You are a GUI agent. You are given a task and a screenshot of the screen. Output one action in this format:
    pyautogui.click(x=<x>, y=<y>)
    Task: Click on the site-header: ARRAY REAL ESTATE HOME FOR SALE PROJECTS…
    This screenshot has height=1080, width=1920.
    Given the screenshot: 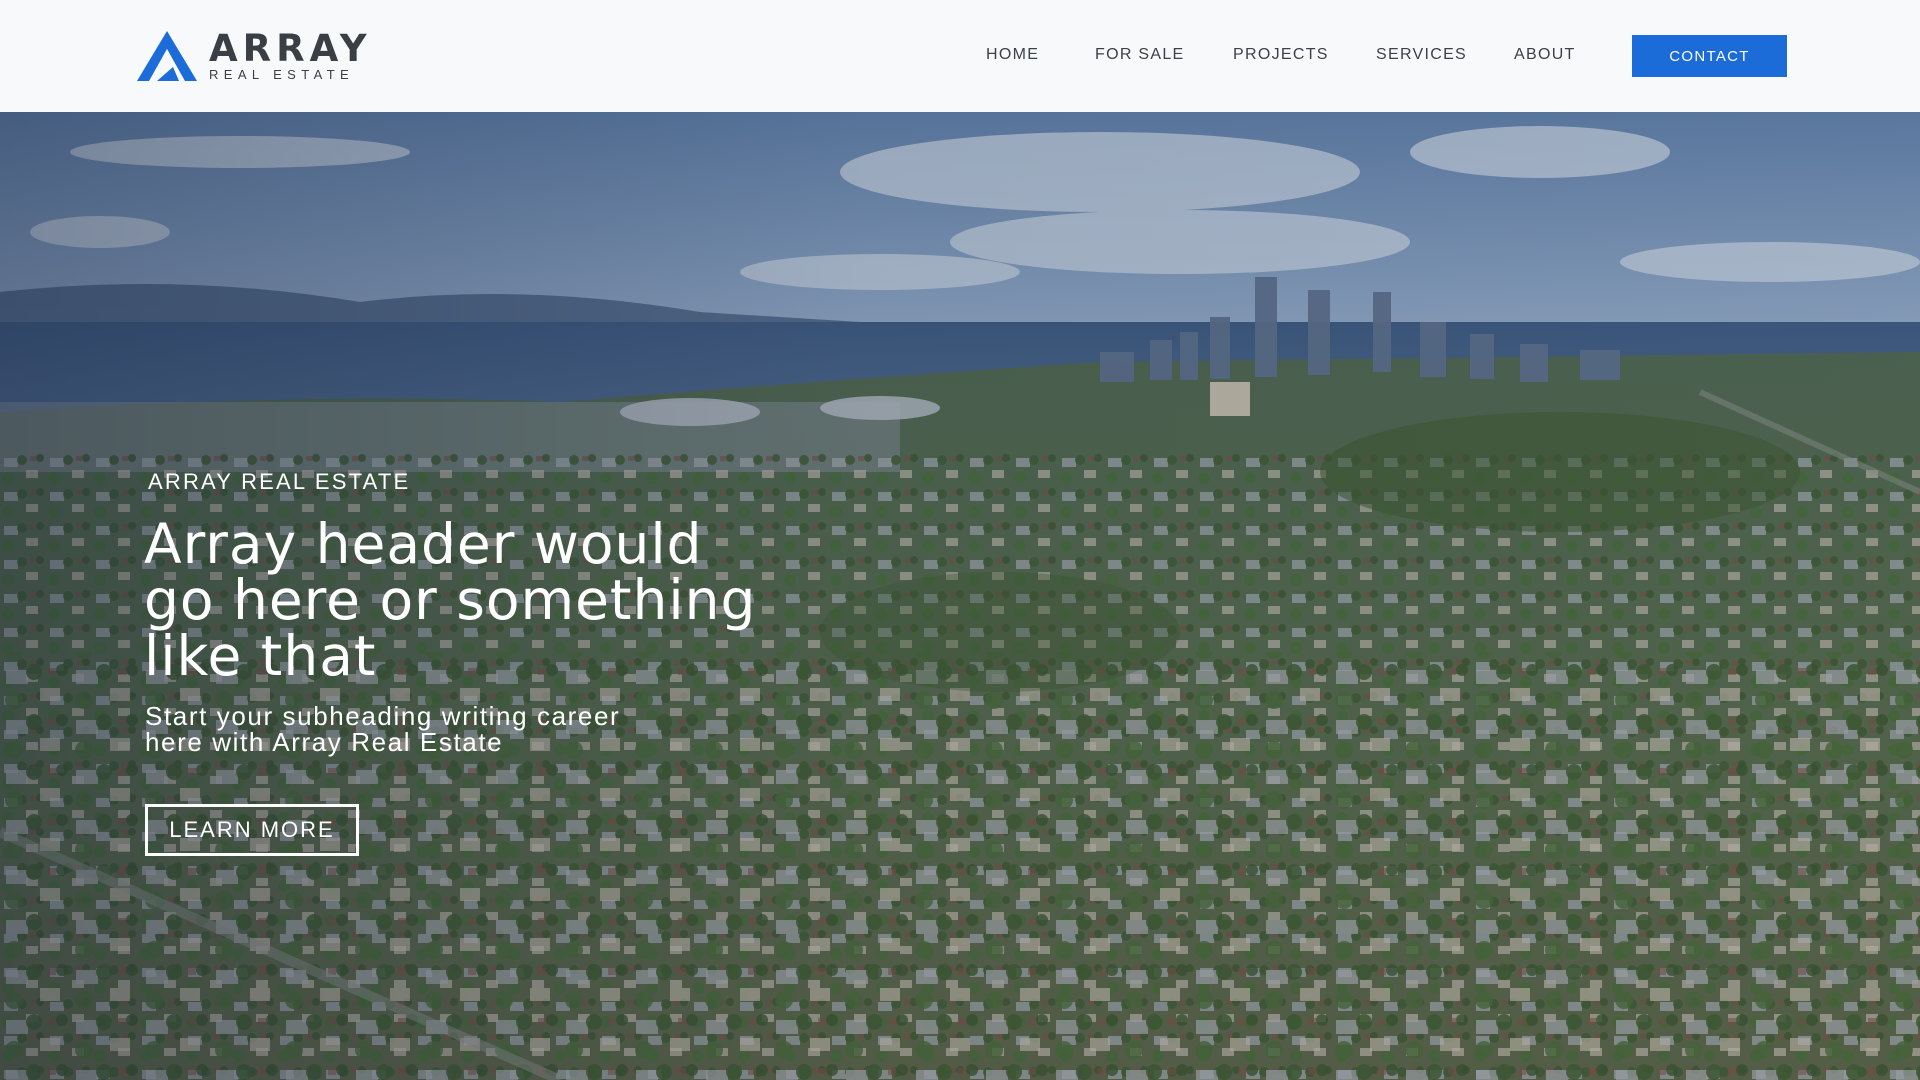 What is the action you would take?
    pyautogui.click(x=960, y=56)
    